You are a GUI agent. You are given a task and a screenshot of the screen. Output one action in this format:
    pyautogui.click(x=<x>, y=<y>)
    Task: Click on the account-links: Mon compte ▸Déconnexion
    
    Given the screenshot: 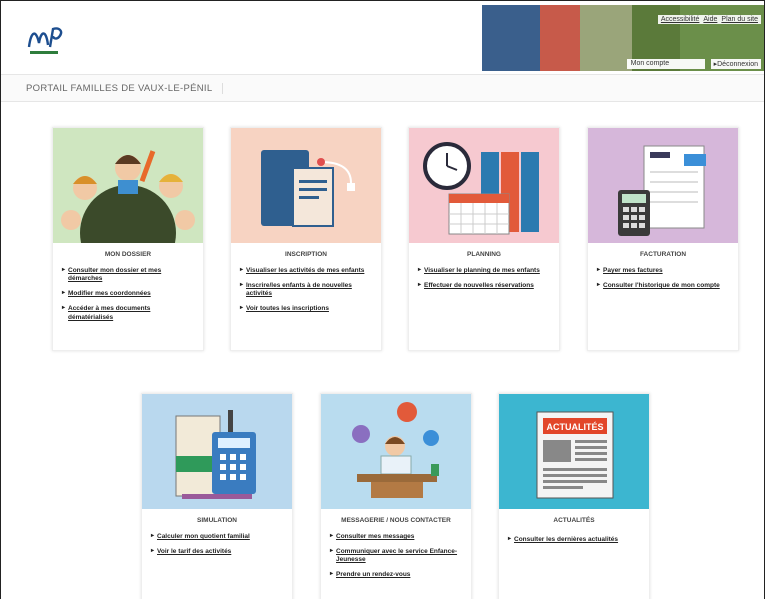 What is the action you would take?
    pyautogui.click(x=693, y=64)
    